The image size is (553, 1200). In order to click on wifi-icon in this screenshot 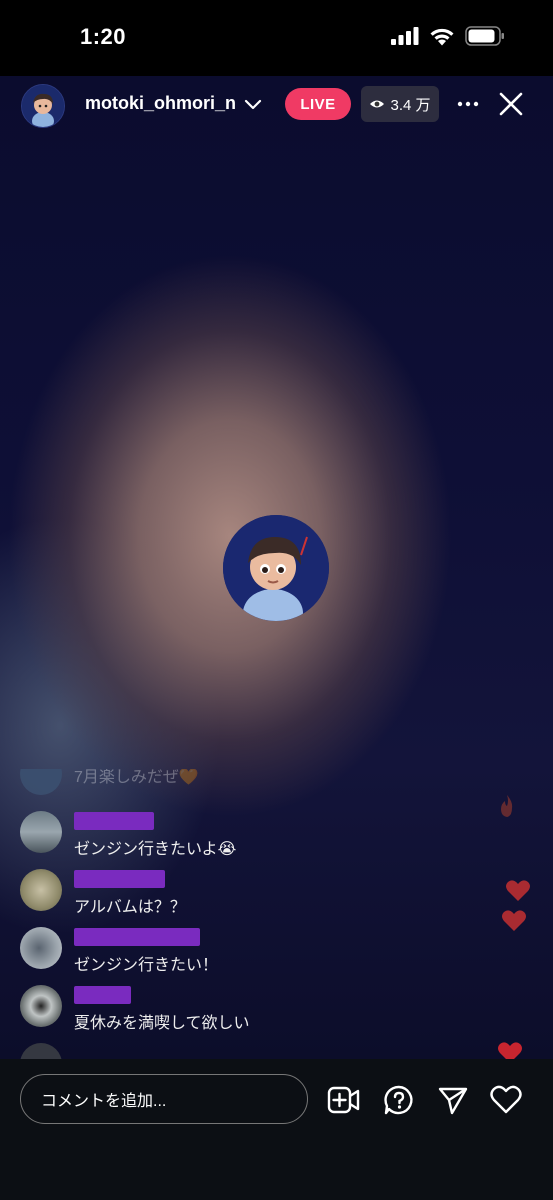, I will do `click(442, 36)`.